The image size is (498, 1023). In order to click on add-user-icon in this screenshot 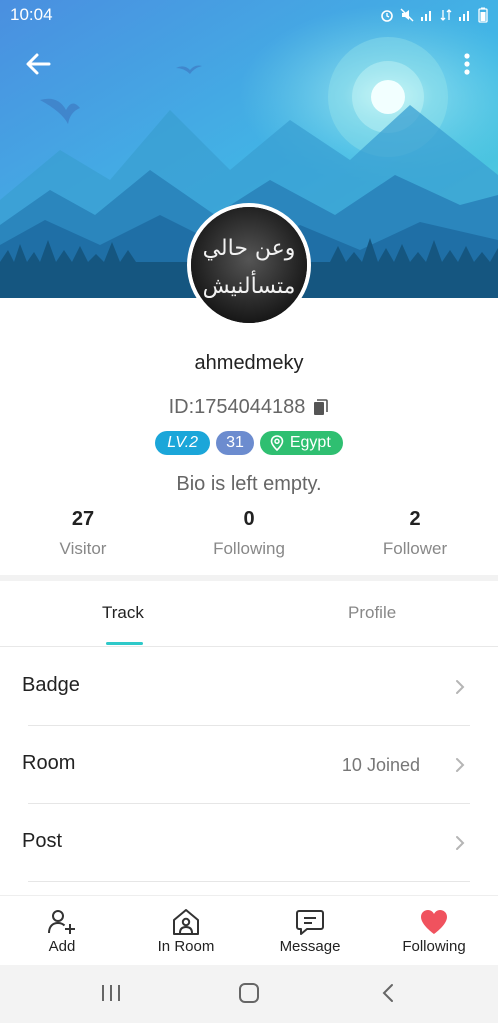, I will do `click(61, 922)`.